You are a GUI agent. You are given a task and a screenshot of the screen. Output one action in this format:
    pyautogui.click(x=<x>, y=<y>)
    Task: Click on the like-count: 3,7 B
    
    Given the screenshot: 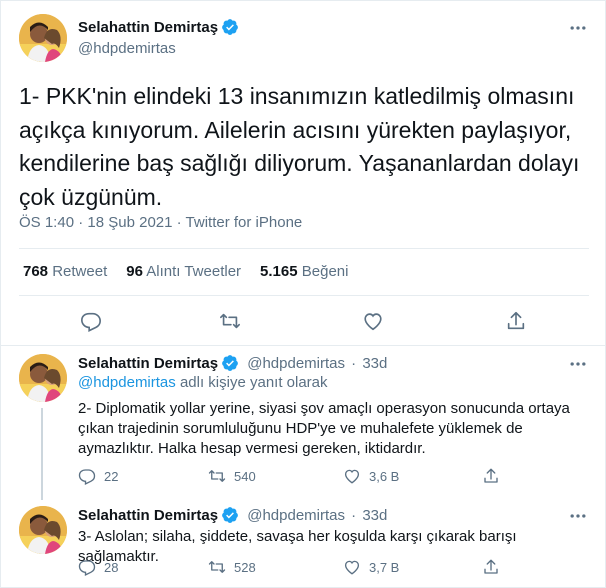 What is the action you would take?
    pyautogui.click(x=384, y=567)
    